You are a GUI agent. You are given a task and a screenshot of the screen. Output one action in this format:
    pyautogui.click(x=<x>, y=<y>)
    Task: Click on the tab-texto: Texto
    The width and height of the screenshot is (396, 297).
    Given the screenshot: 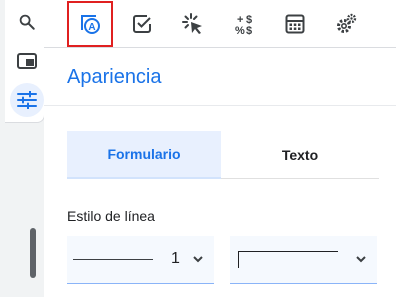 What is the action you would take?
    pyautogui.click(x=300, y=155)
    